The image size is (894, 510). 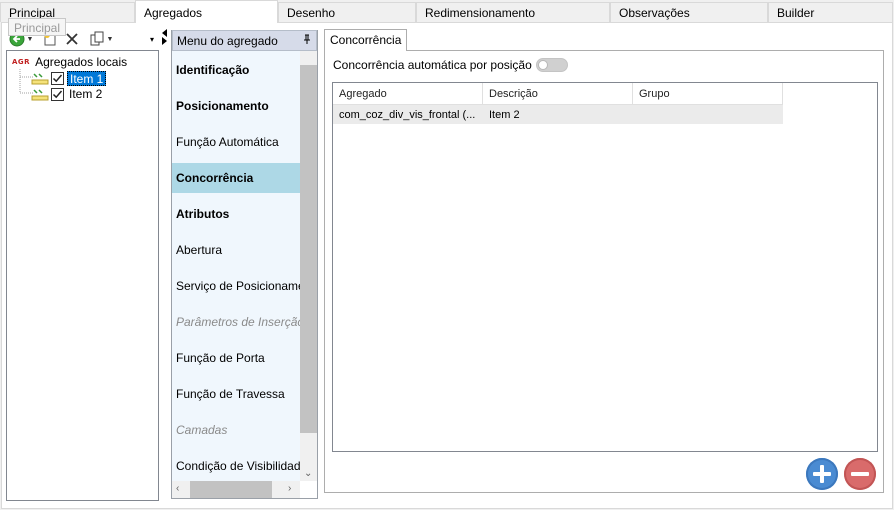 I want to click on menu-item-camadas: Camadas, so click(x=202, y=430).